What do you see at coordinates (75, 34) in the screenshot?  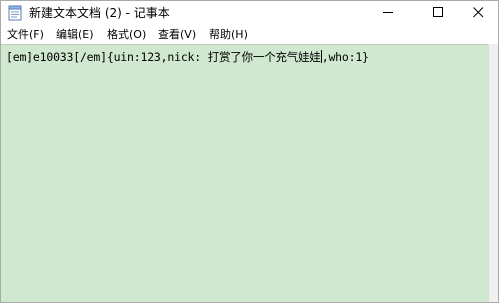 I see `menu-edit: 编辑(E)` at bounding box center [75, 34].